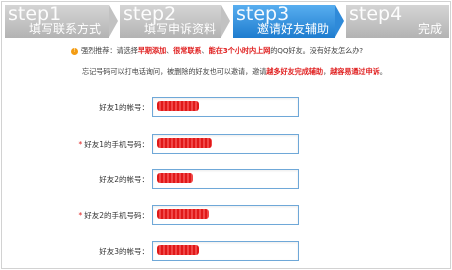  What do you see at coordinates (178, 250) in the screenshot?
I see `friend-3-account-value: ●●●●●●●●●` at bounding box center [178, 250].